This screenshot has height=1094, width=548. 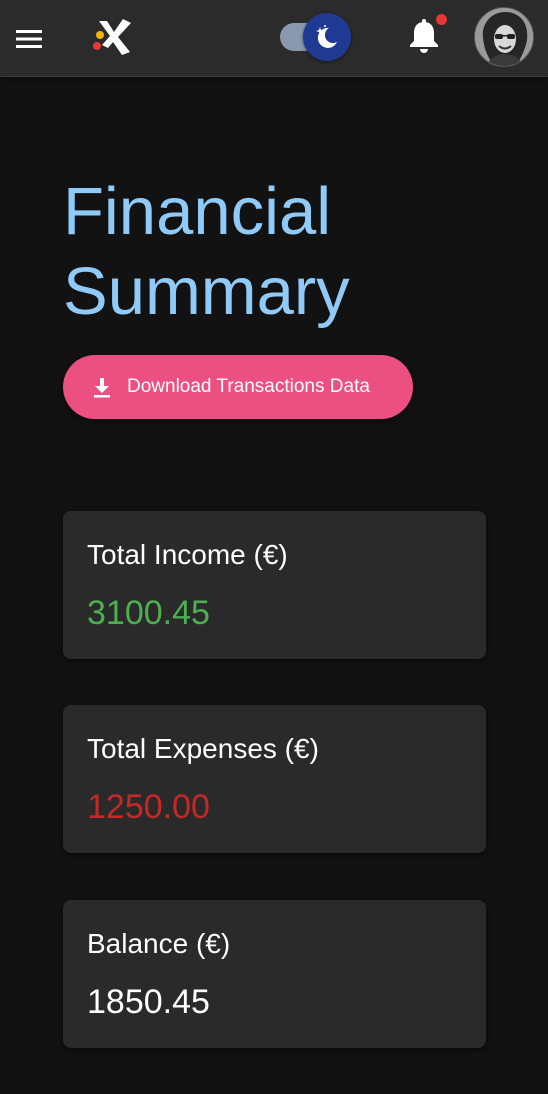 I want to click on theme-toggle, so click(x=316, y=37).